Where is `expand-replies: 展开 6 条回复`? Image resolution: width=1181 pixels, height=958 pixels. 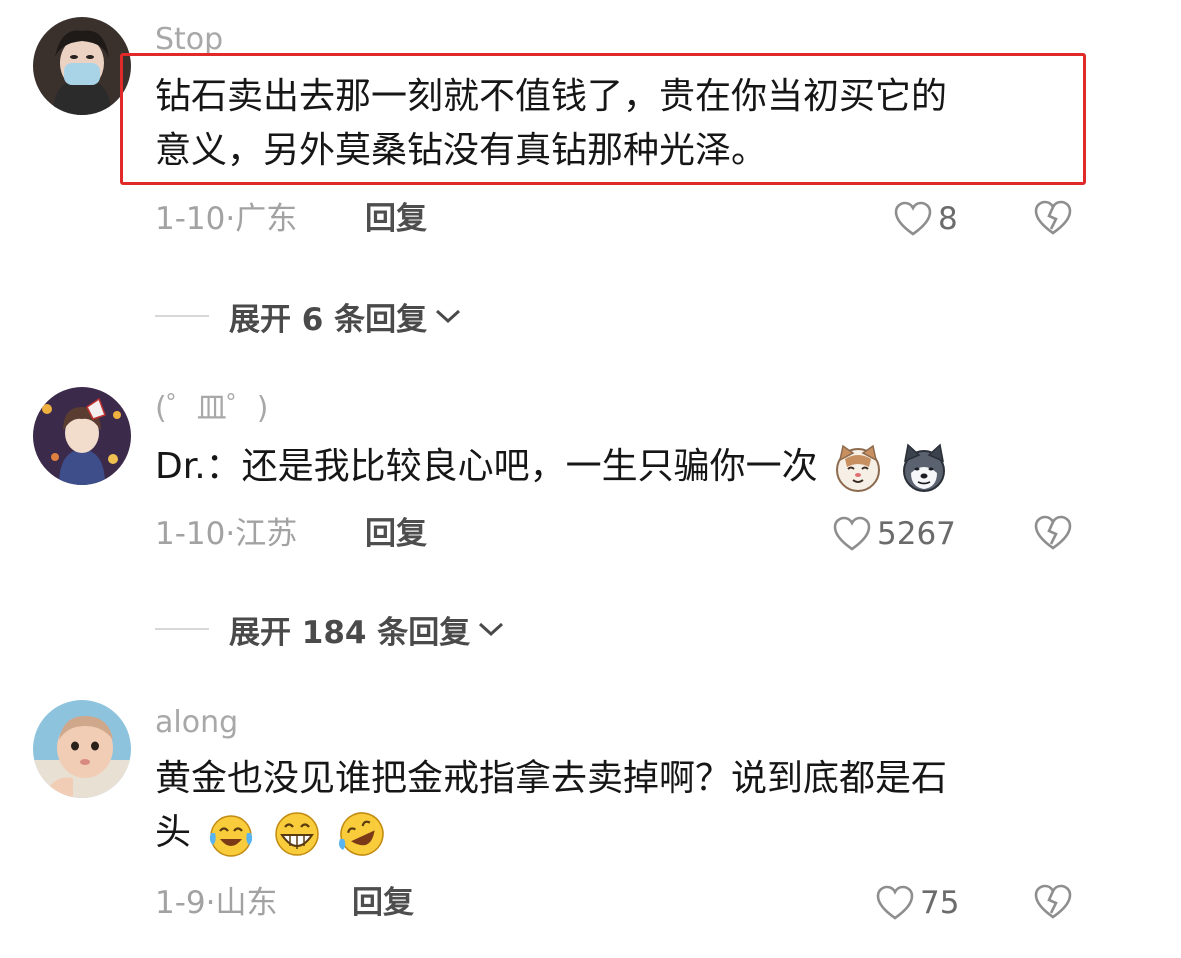 expand-replies: 展开 6 条回复 is located at coordinates (309, 317).